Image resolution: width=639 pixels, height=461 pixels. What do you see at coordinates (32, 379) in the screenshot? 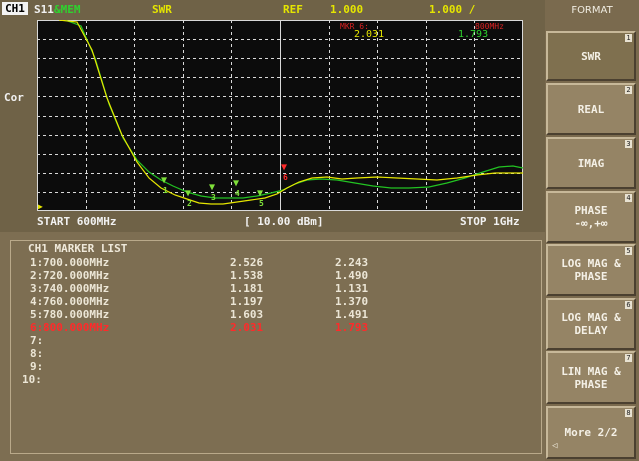
I see `marker-number: 10:` at bounding box center [32, 379].